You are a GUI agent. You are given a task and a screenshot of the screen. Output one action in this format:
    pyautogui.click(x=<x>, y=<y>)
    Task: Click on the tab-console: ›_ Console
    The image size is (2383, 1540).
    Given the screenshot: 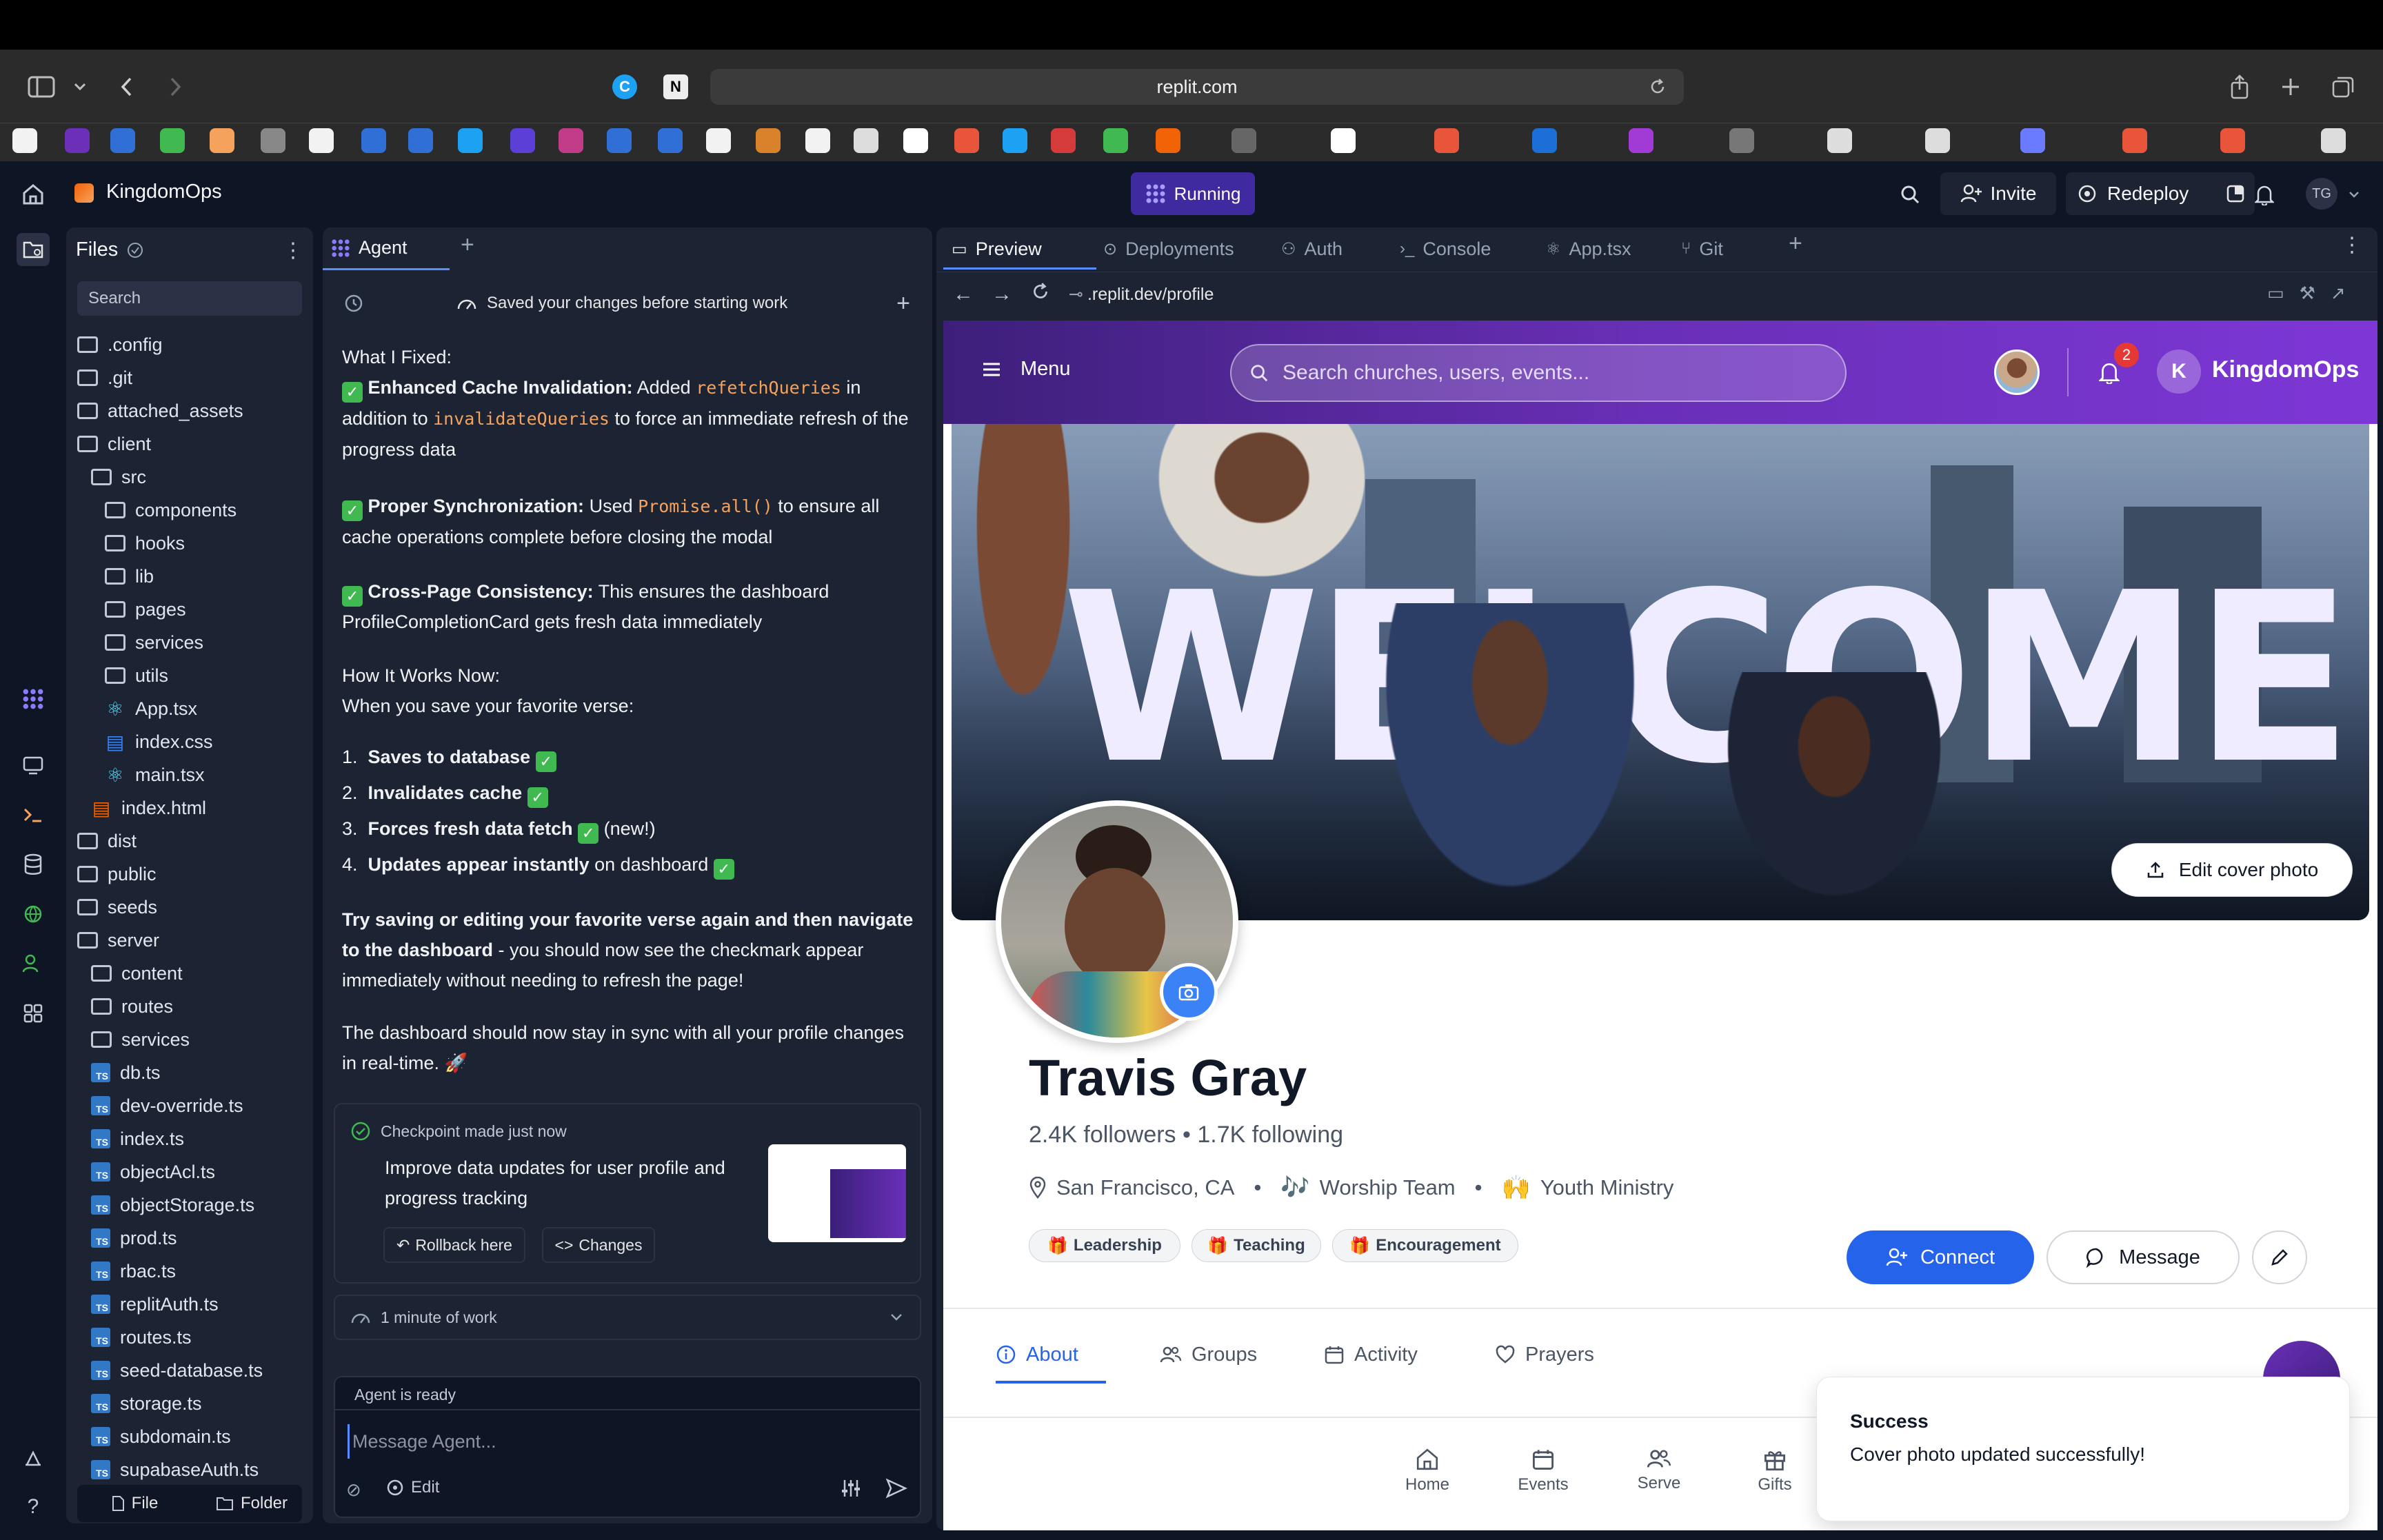 What is the action you would take?
    pyautogui.click(x=1445, y=249)
    